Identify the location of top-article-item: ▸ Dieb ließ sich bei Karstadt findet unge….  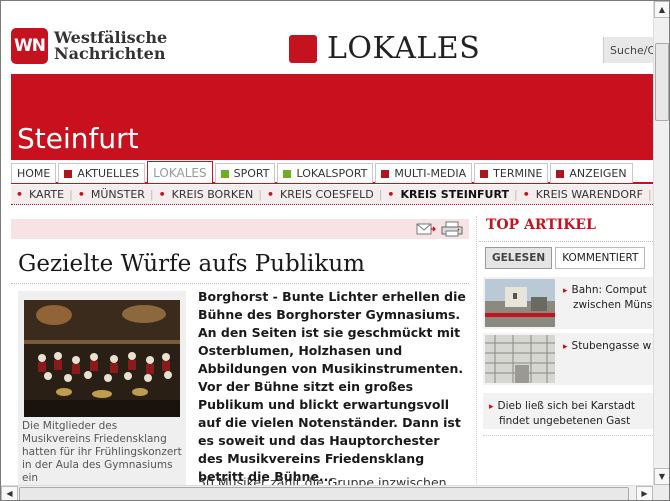
(568, 411).